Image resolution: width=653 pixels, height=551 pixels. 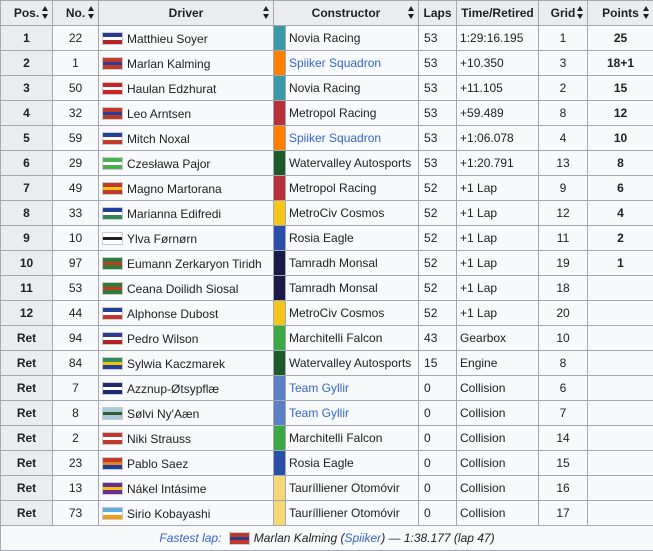 I want to click on car-number-cell: 23, so click(x=76, y=463).